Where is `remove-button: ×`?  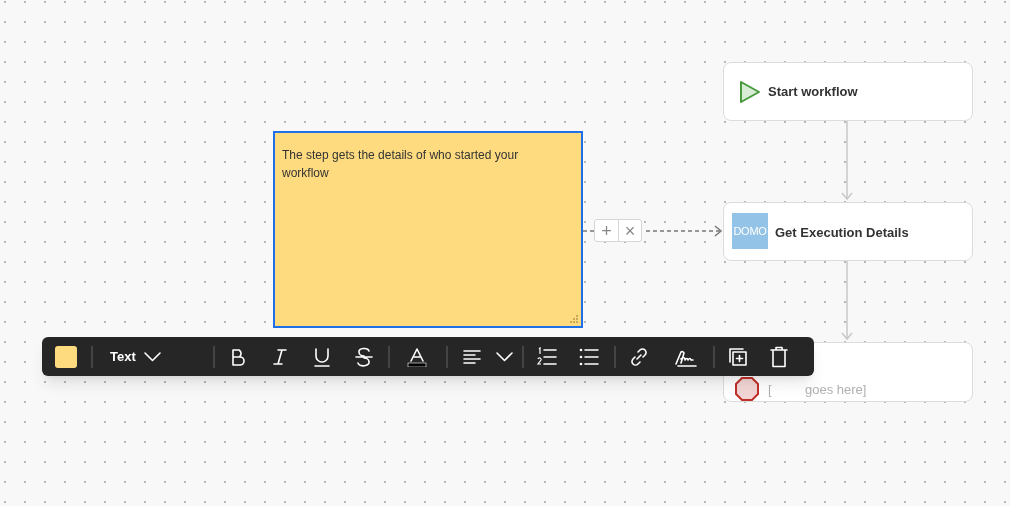 remove-button: × is located at coordinates (629, 230).